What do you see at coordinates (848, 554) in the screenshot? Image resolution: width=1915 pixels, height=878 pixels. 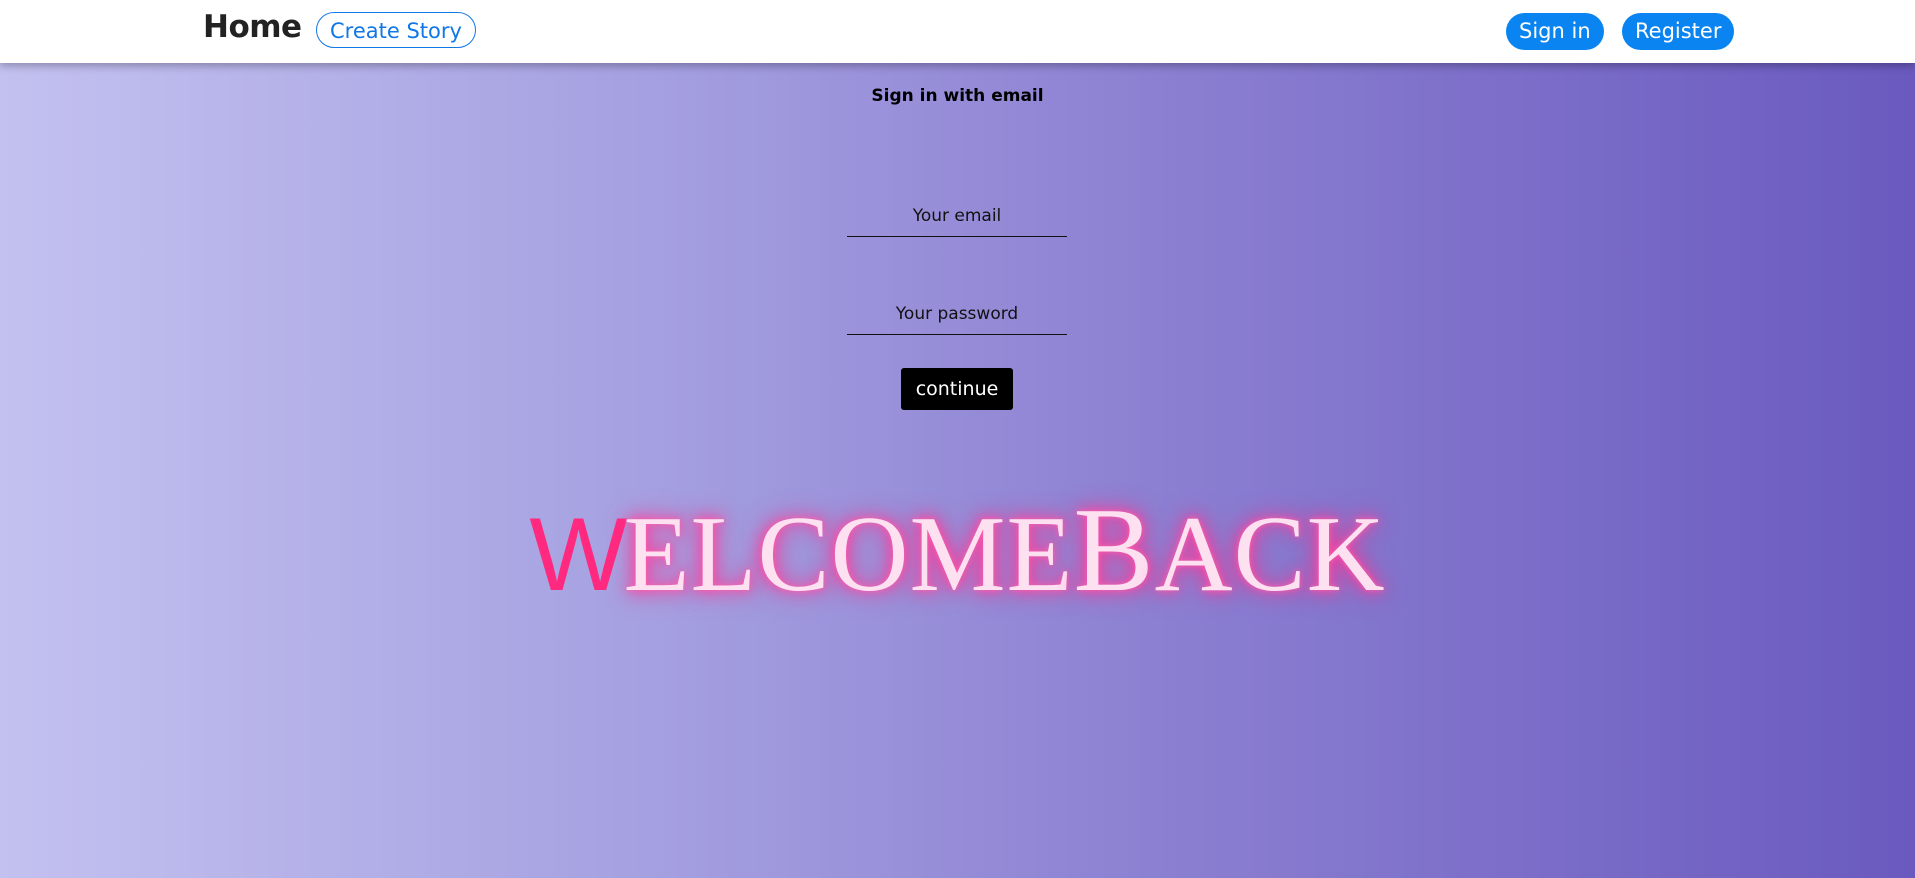 I see `welcome-word-rest: ELCOME` at bounding box center [848, 554].